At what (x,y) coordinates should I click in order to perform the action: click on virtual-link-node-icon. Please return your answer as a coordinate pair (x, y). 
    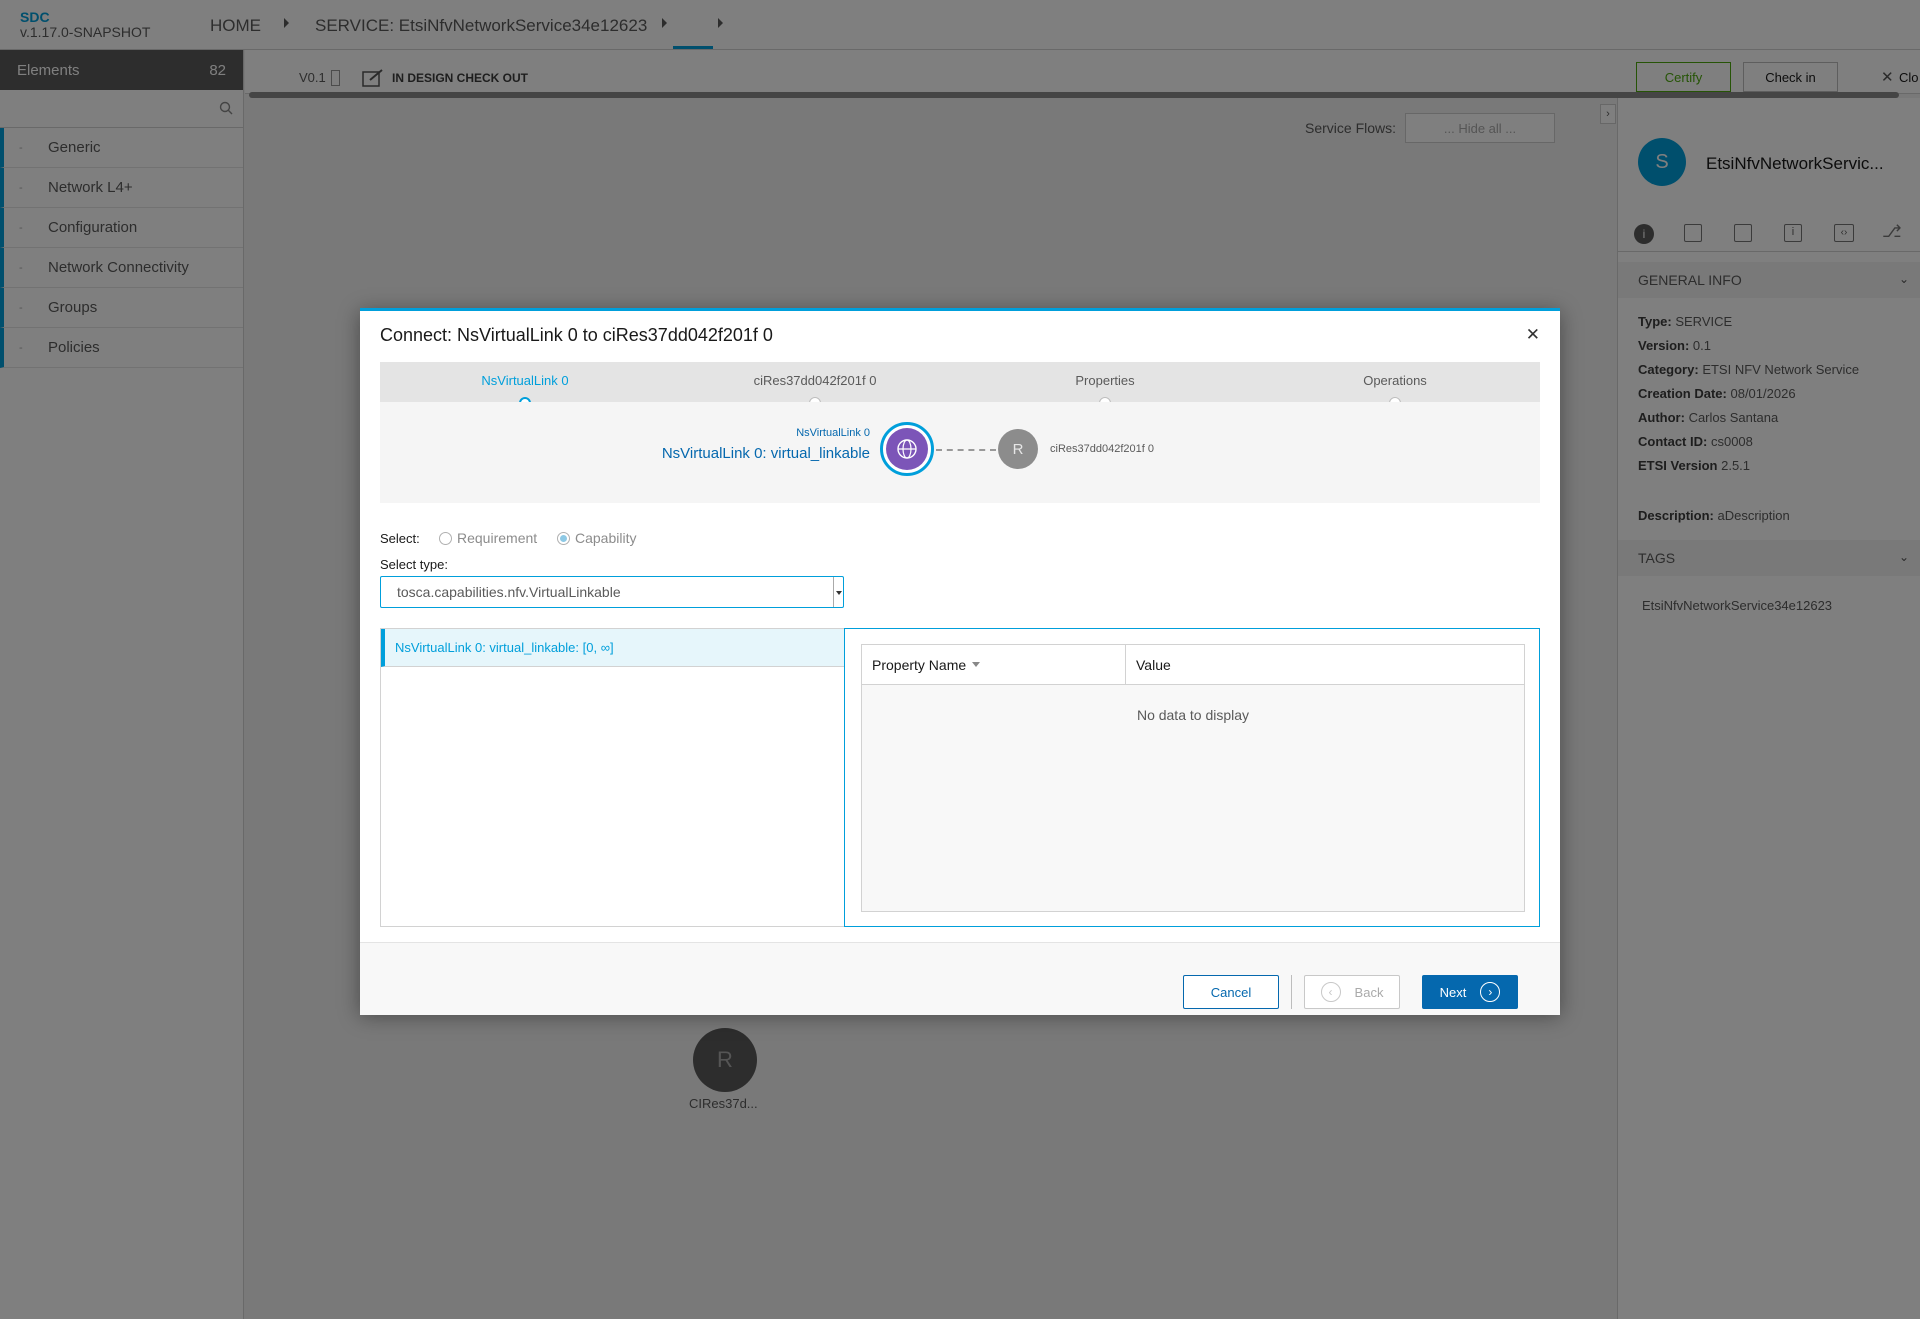
    Looking at the image, I should click on (907, 449).